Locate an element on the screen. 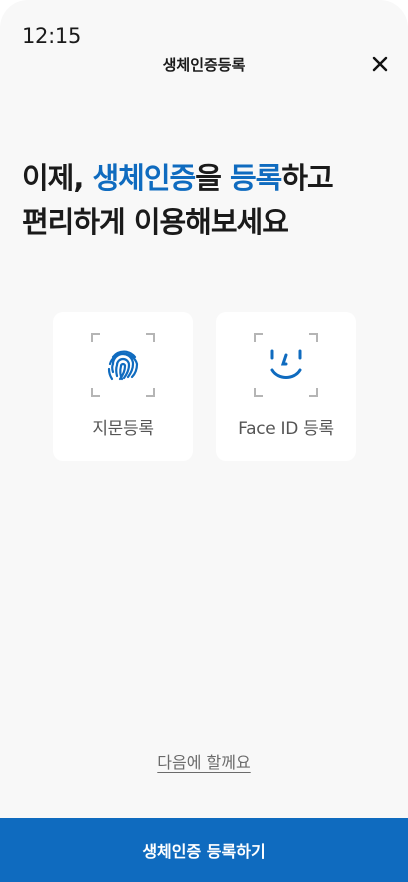 Image resolution: width=408 pixels, height=882 pixels. status-bar-time: 12:15 is located at coordinates (52, 36).